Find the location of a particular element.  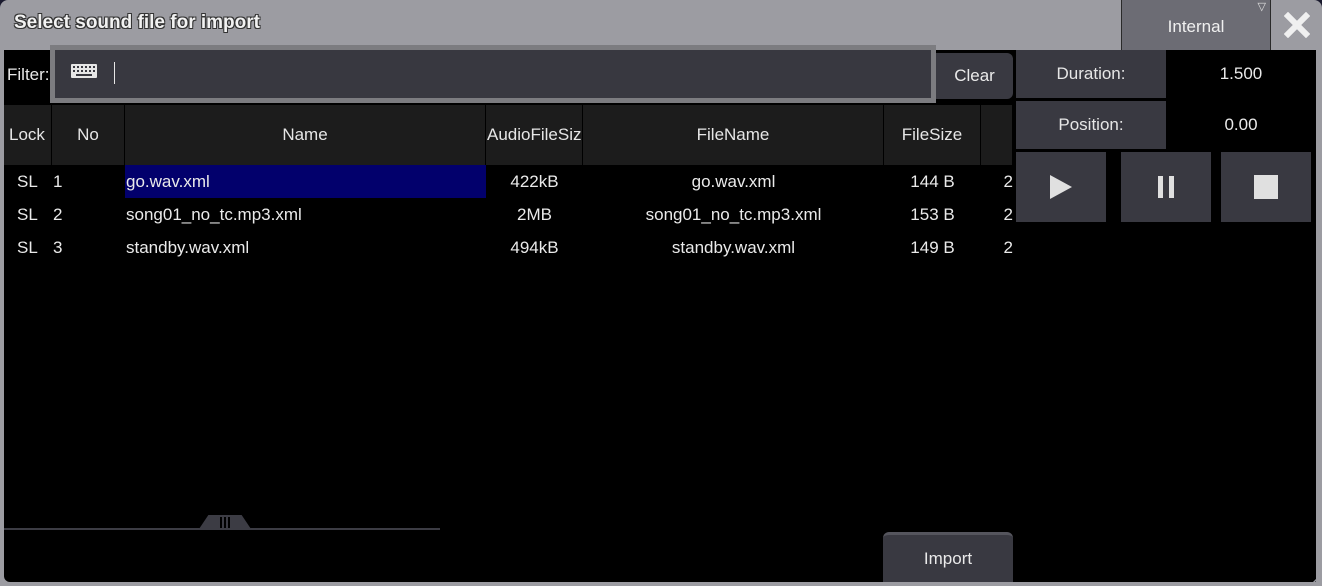

cell-name: song01_no_tc.mp3.xml is located at coordinates (305, 214).